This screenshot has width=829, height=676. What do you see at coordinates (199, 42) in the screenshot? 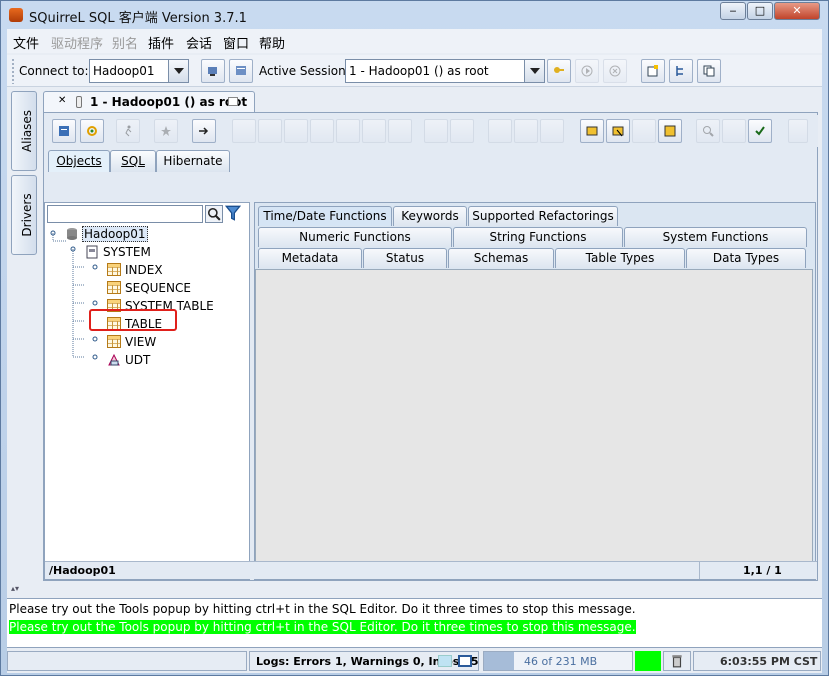
I see `menu-session: 会话` at bounding box center [199, 42].